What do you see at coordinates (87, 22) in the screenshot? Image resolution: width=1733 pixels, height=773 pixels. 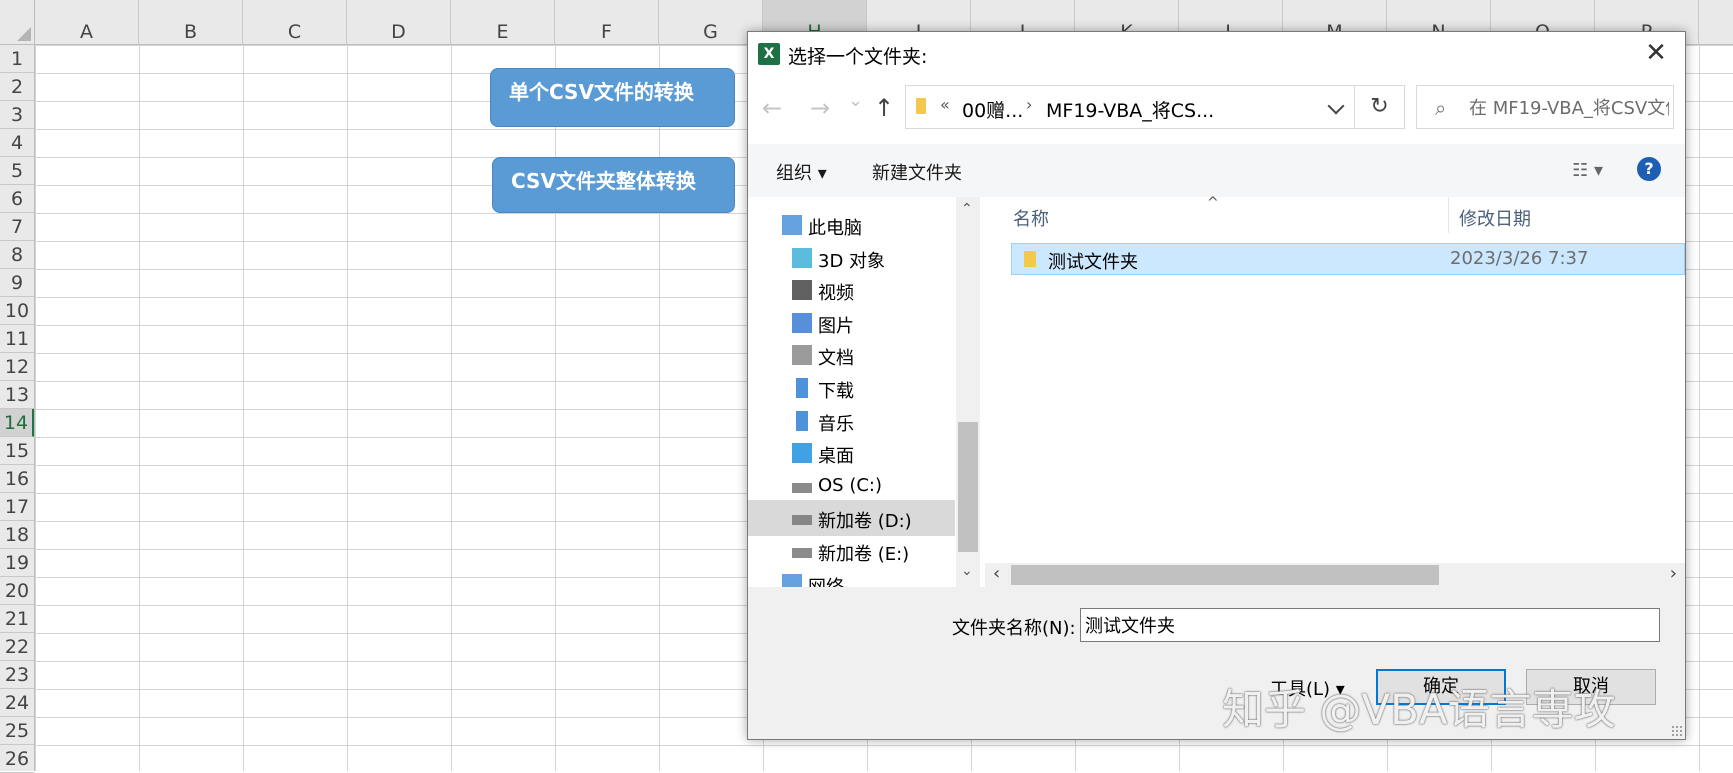 I see `column-header: A` at bounding box center [87, 22].